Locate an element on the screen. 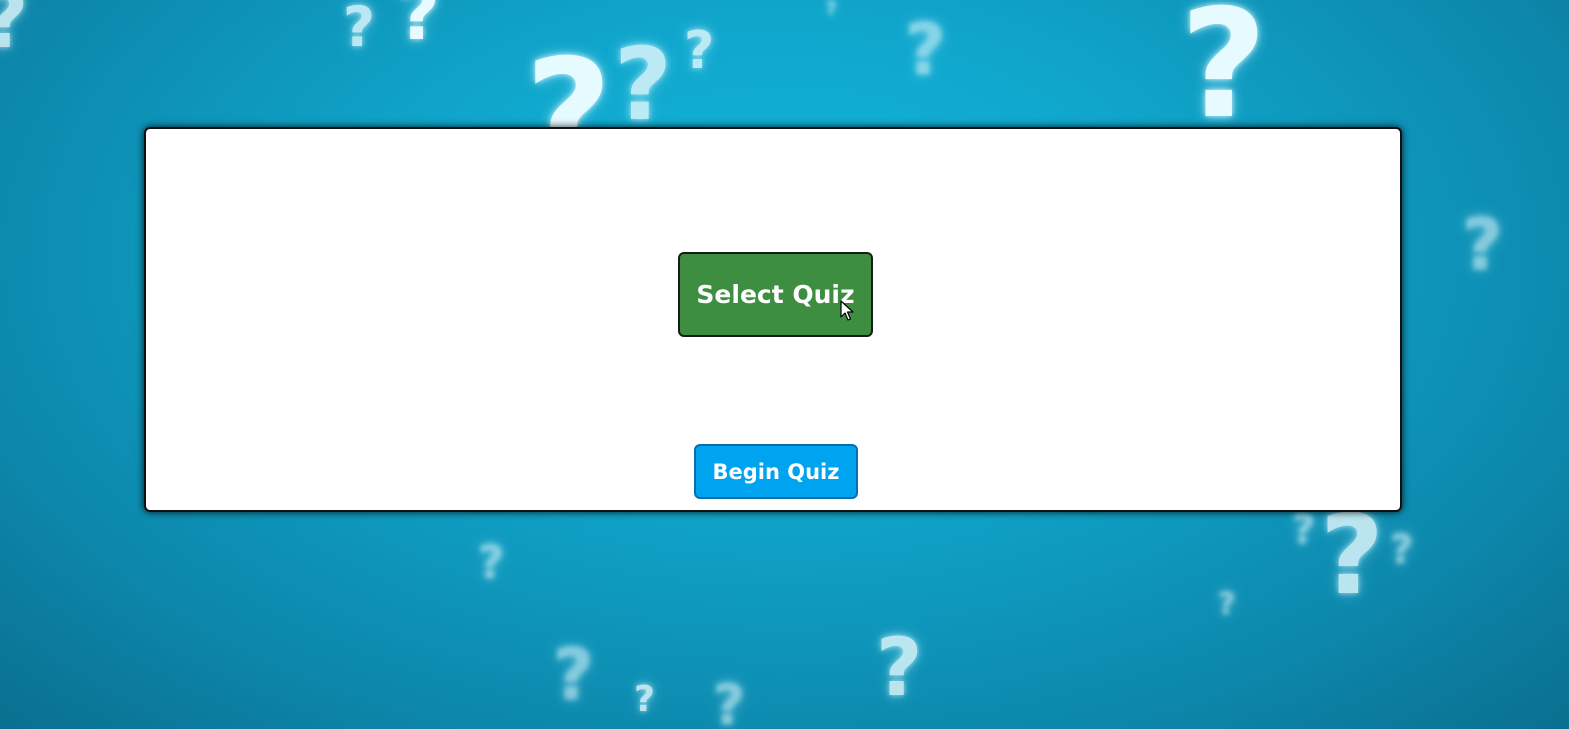 This screenshot has height=729, width=1569. select-quiz-button: Select Quiz is located at coordinates (775, 294).